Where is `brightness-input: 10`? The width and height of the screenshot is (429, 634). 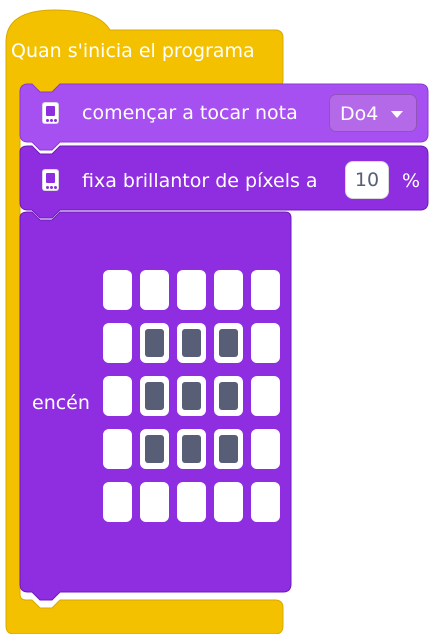
brightness-input: 10 is located at coordinates (367, 180).